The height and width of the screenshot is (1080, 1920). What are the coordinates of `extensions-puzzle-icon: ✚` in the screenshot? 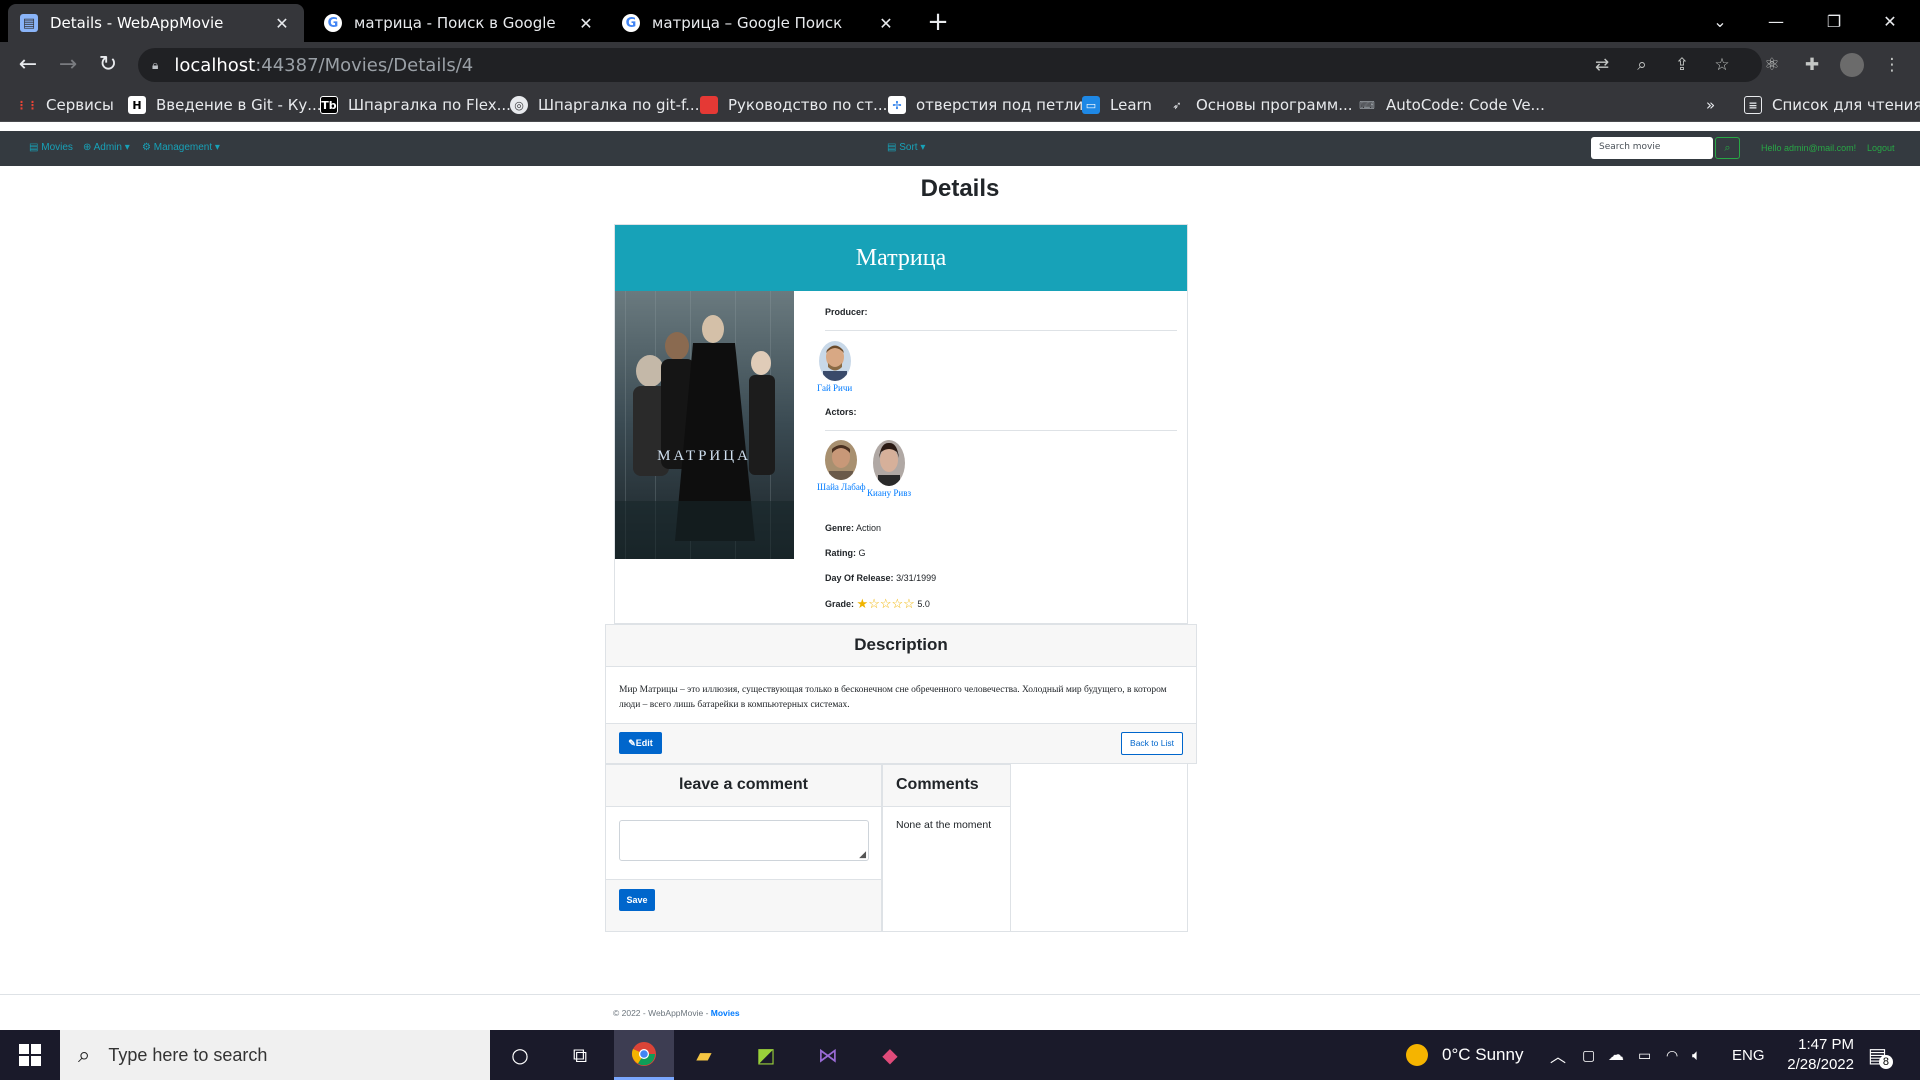 It's located at (1812, 65).